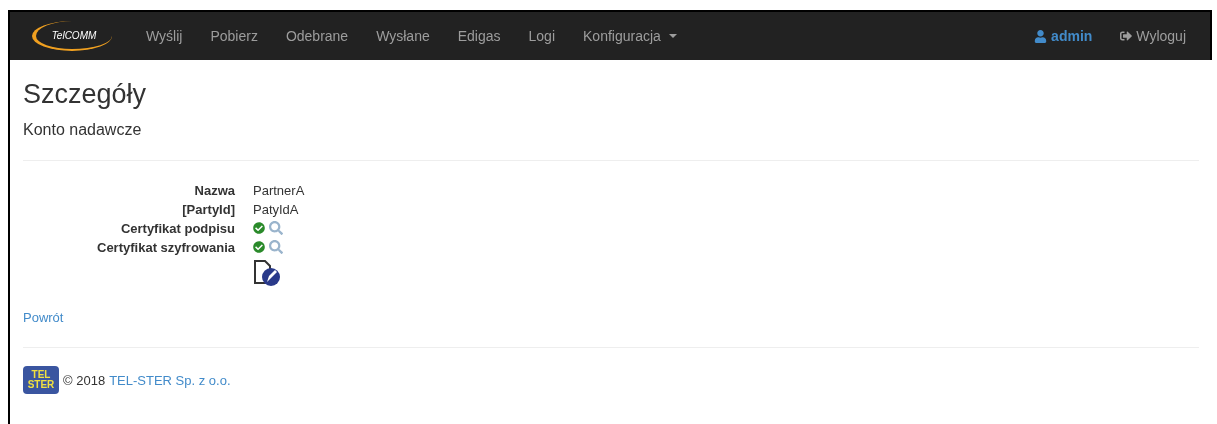 This screenshot has width=1217, height=424. What do you see at coordinates (611, 317) in the screenshot?
I see `back-link: Powrót` at bounding box center [611, 317].